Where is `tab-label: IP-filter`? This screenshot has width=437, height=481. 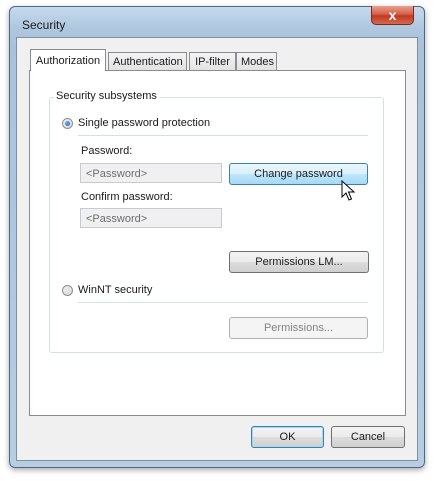 tab-label: IP-filter is located at coordinates (212, 62).